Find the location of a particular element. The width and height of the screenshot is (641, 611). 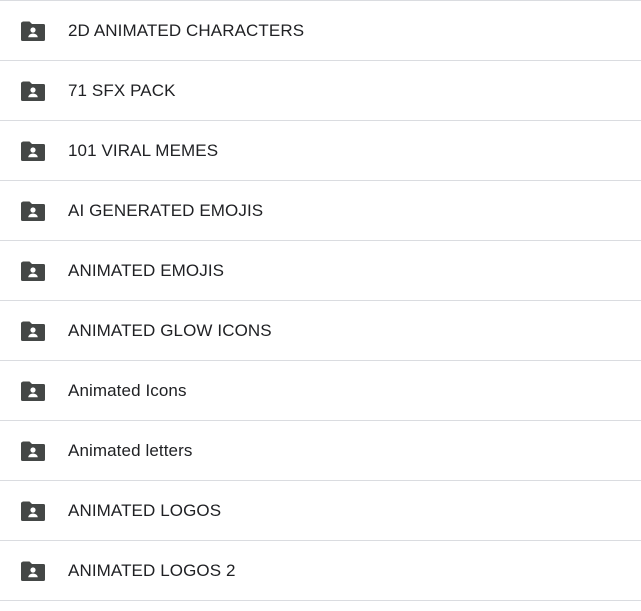

folder-row-101-viral-memes: 101 VIRAL MEMES is located at coordinates (320, 151).